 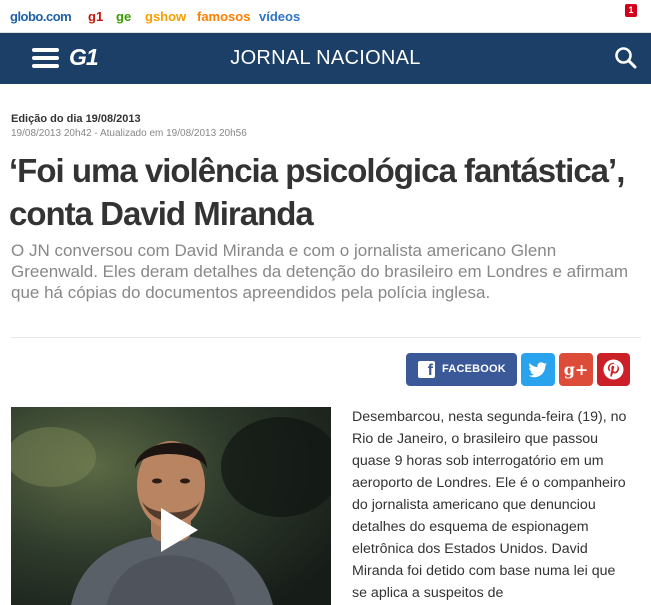 I want to click on famosos-link: famosos, so click(x=223, y=16).